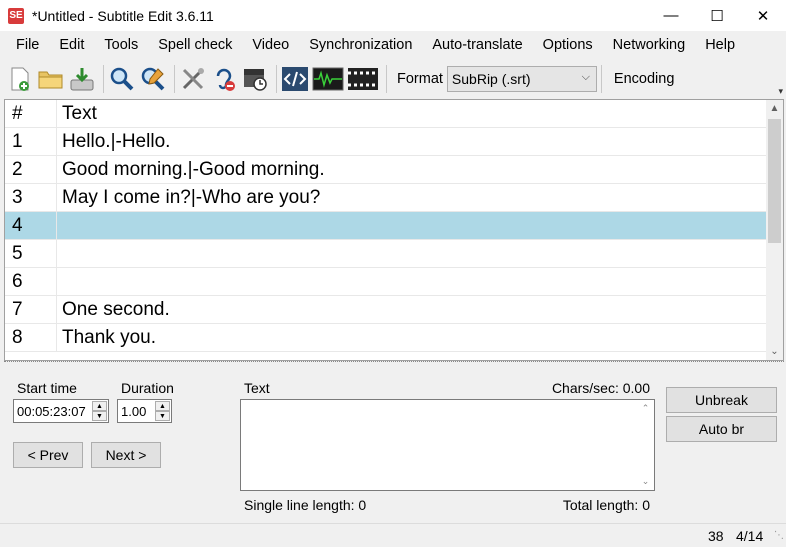 The height and width of the screenshot is (547, 786). Describe the element at coordinates (447, 445) in the screenshot. I see `subtitle-text-input: ⌃ ⌄` at that location.